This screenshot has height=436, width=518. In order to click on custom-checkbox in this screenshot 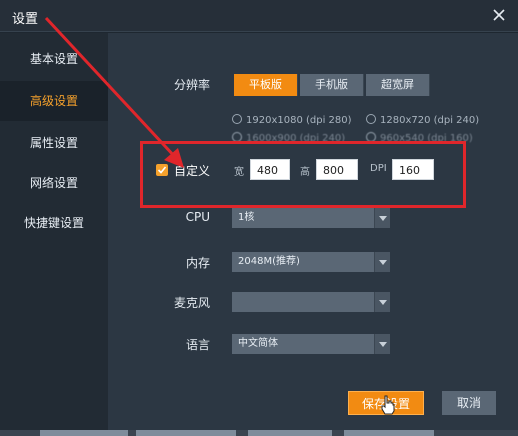, I will do `click(162, 170)`.